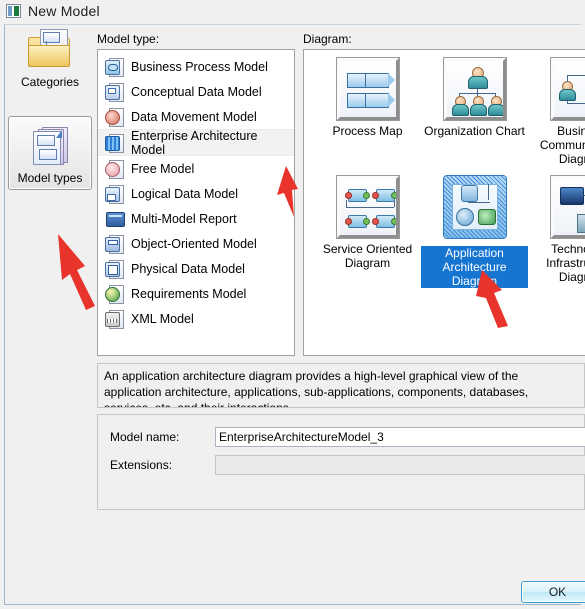 The height and width of the screenshot is (609, 585). Describe the element at coordinates (400, 437) in the screenshot. I see `model-name-input` at that location.